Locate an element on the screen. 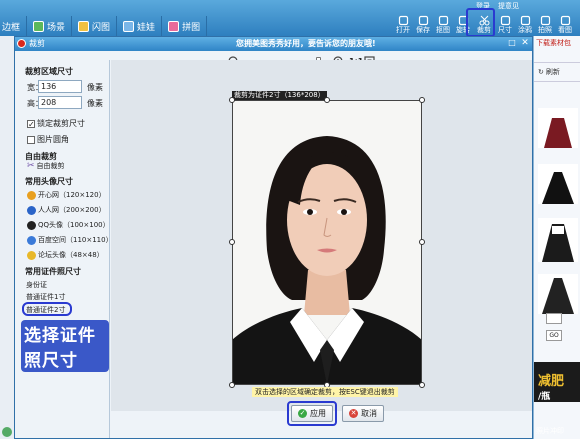 Image resolution: width=580 pixels, height=439 pixels. app-tab-label: 闪图 is located at coordinates (101, 27).